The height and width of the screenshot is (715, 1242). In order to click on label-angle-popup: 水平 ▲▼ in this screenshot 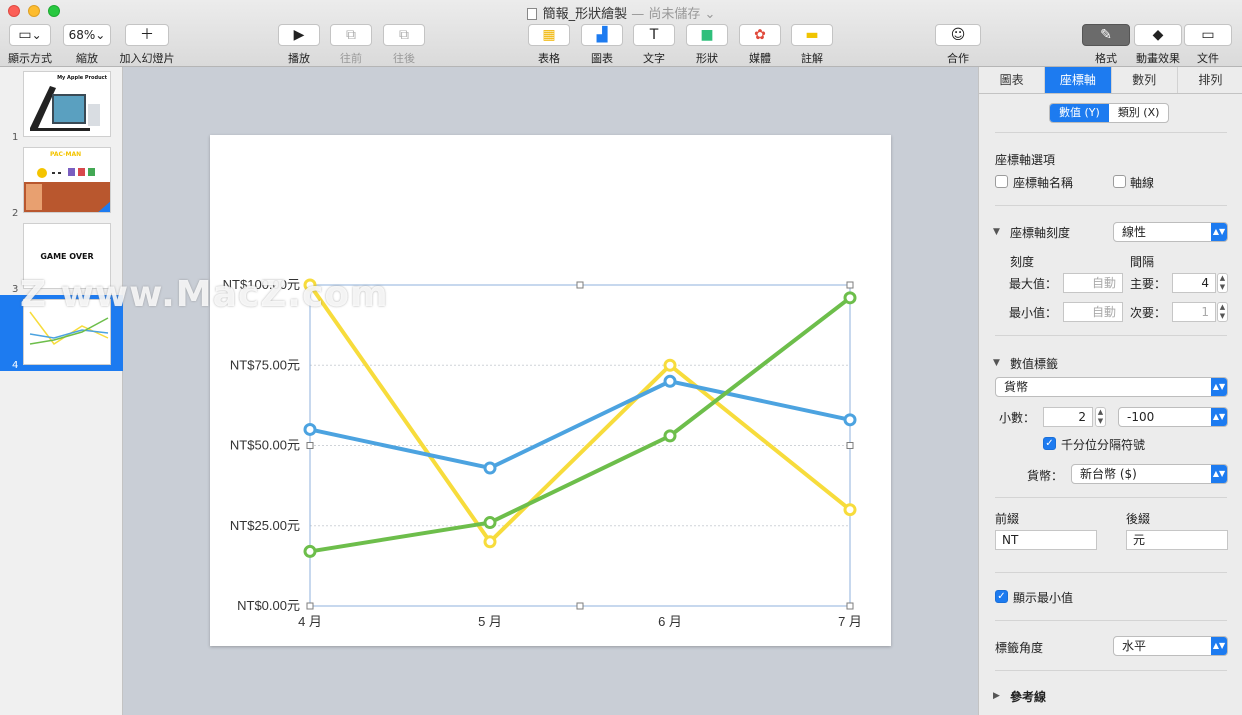, I will do `click(1170, 646)`.